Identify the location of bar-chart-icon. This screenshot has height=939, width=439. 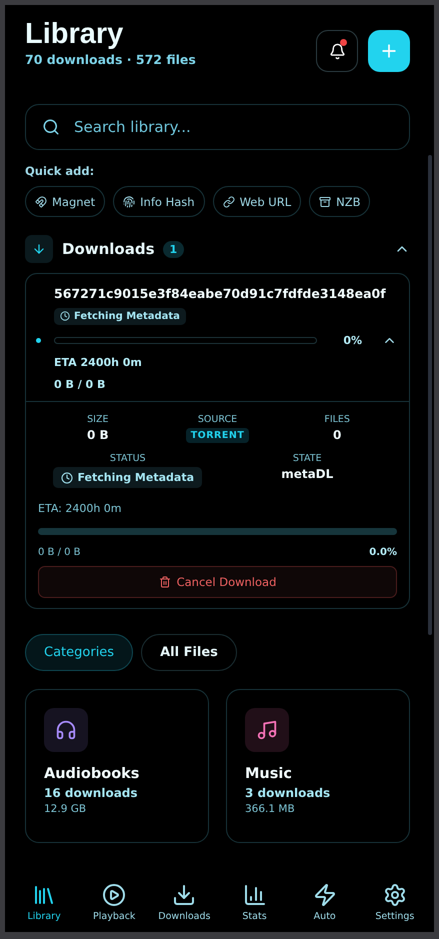
(254, 895).